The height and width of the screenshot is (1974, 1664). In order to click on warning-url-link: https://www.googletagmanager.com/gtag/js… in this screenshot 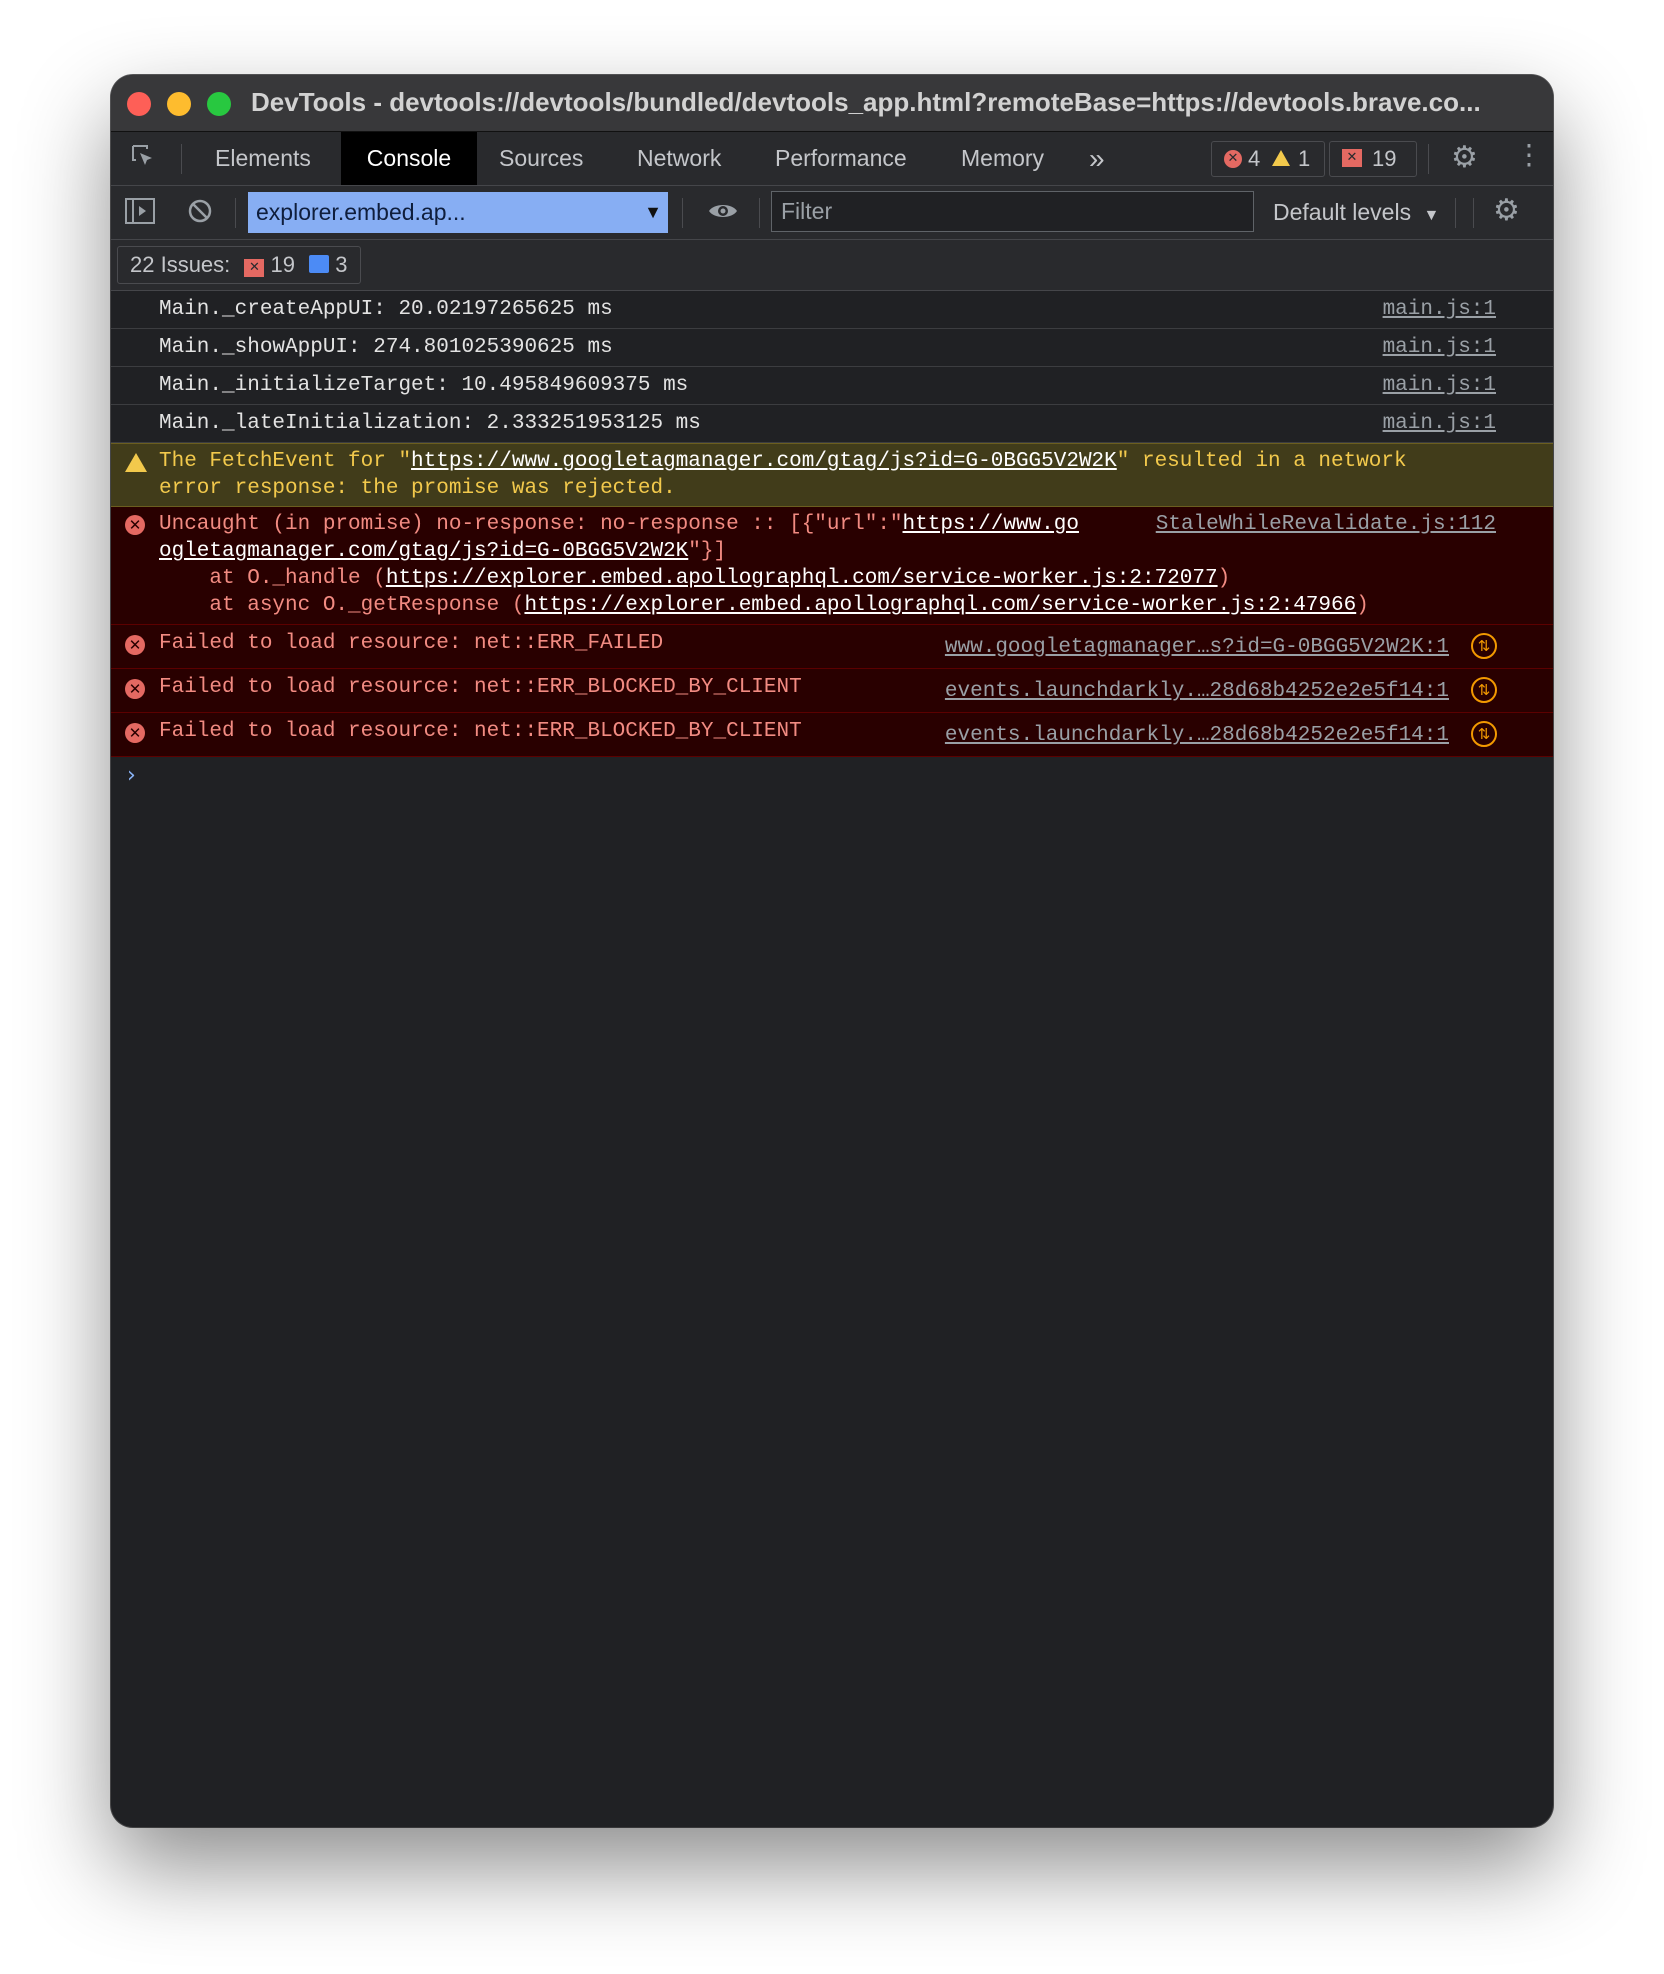, I will do `click(764, 461)`.